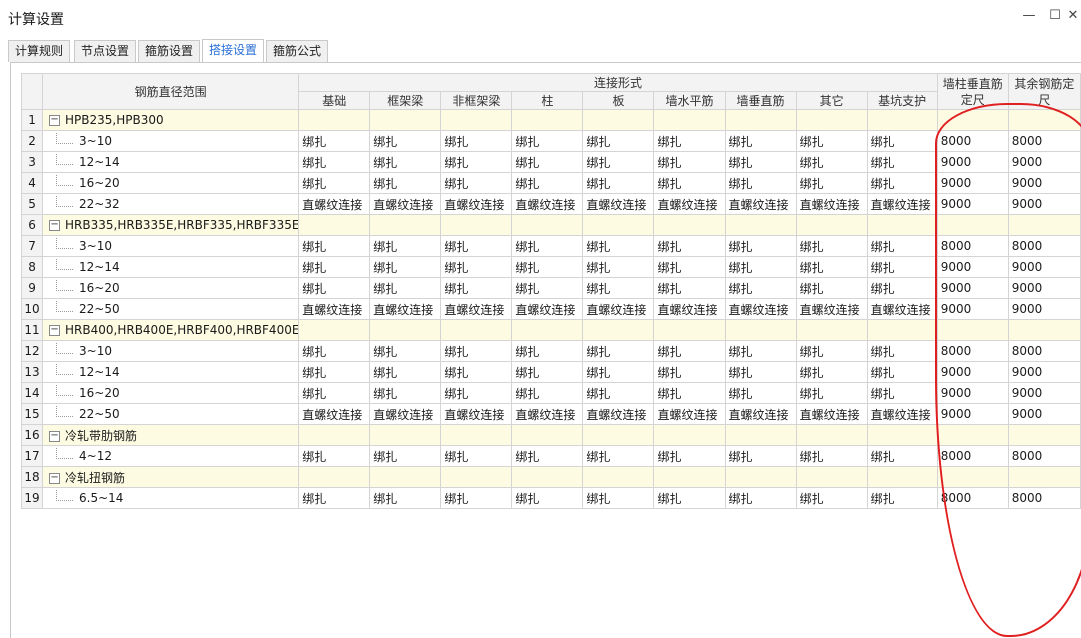 Image resolution: width=1081 pixels, height=638 pixels. I want to click on header-col-8: 基坑支护, so click(902, 100).